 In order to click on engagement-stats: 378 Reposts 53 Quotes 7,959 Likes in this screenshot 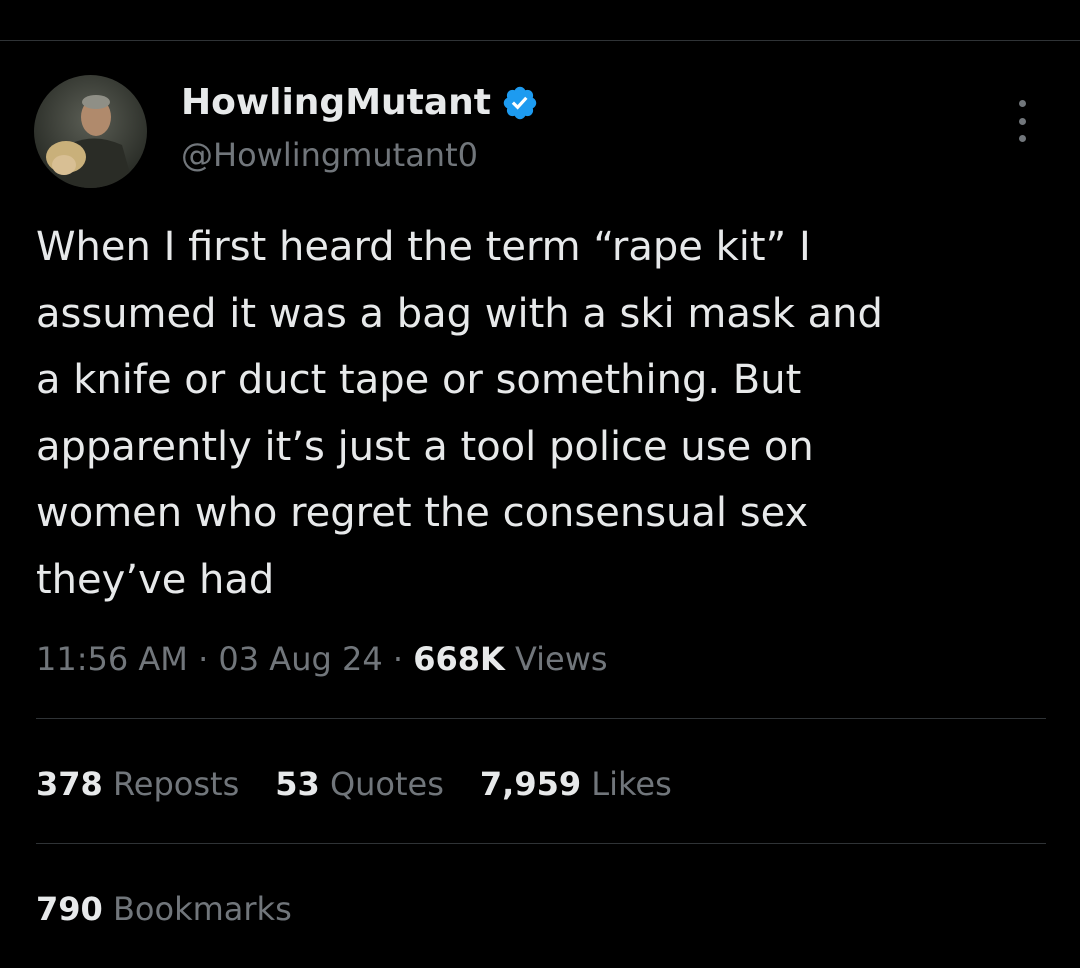, I will do `click(354, 784)`.